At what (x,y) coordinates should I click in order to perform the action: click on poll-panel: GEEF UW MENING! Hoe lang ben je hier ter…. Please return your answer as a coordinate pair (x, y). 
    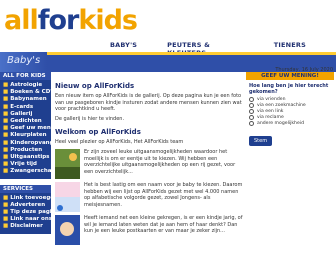
    Looking at the image, I should click on (290, 112).